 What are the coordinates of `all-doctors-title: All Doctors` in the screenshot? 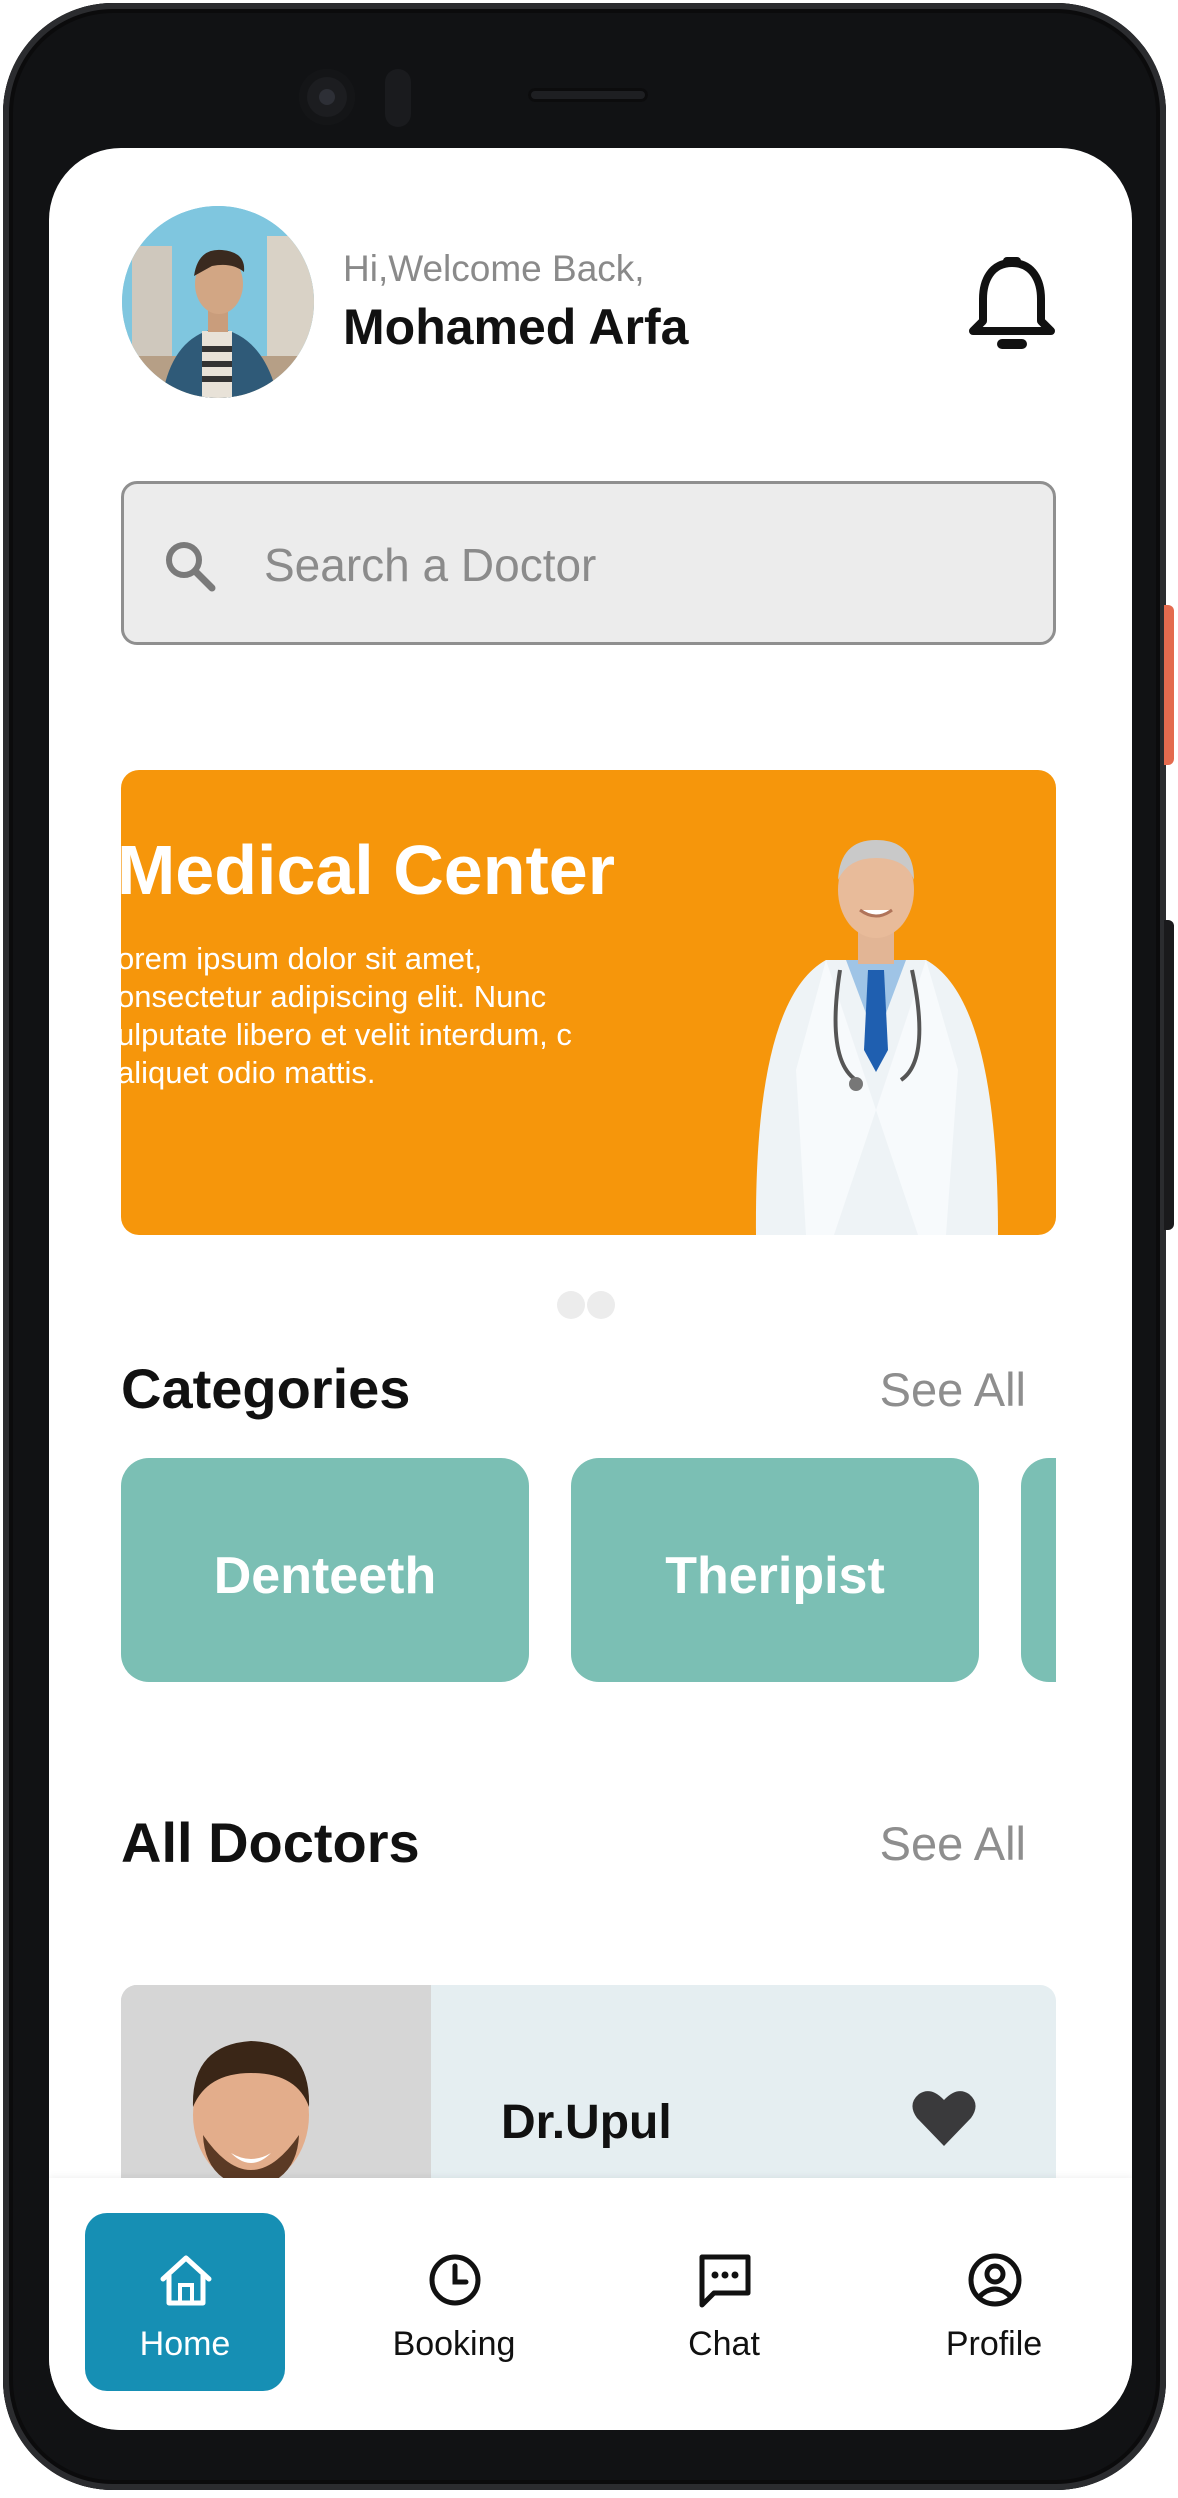 It's located at (270, 1842).